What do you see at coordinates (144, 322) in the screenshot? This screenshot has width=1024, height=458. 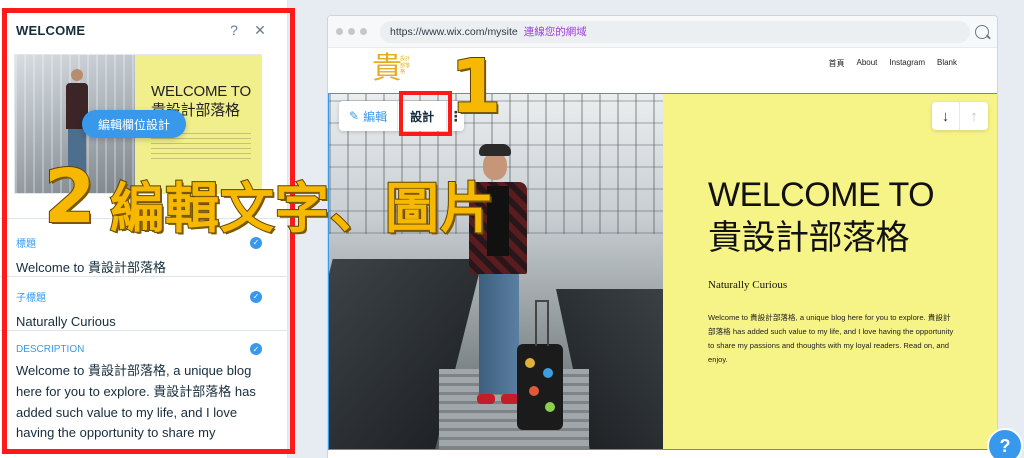 I see `field-subtitle-value: Naturally Curious` at bounding box center [144, 322].